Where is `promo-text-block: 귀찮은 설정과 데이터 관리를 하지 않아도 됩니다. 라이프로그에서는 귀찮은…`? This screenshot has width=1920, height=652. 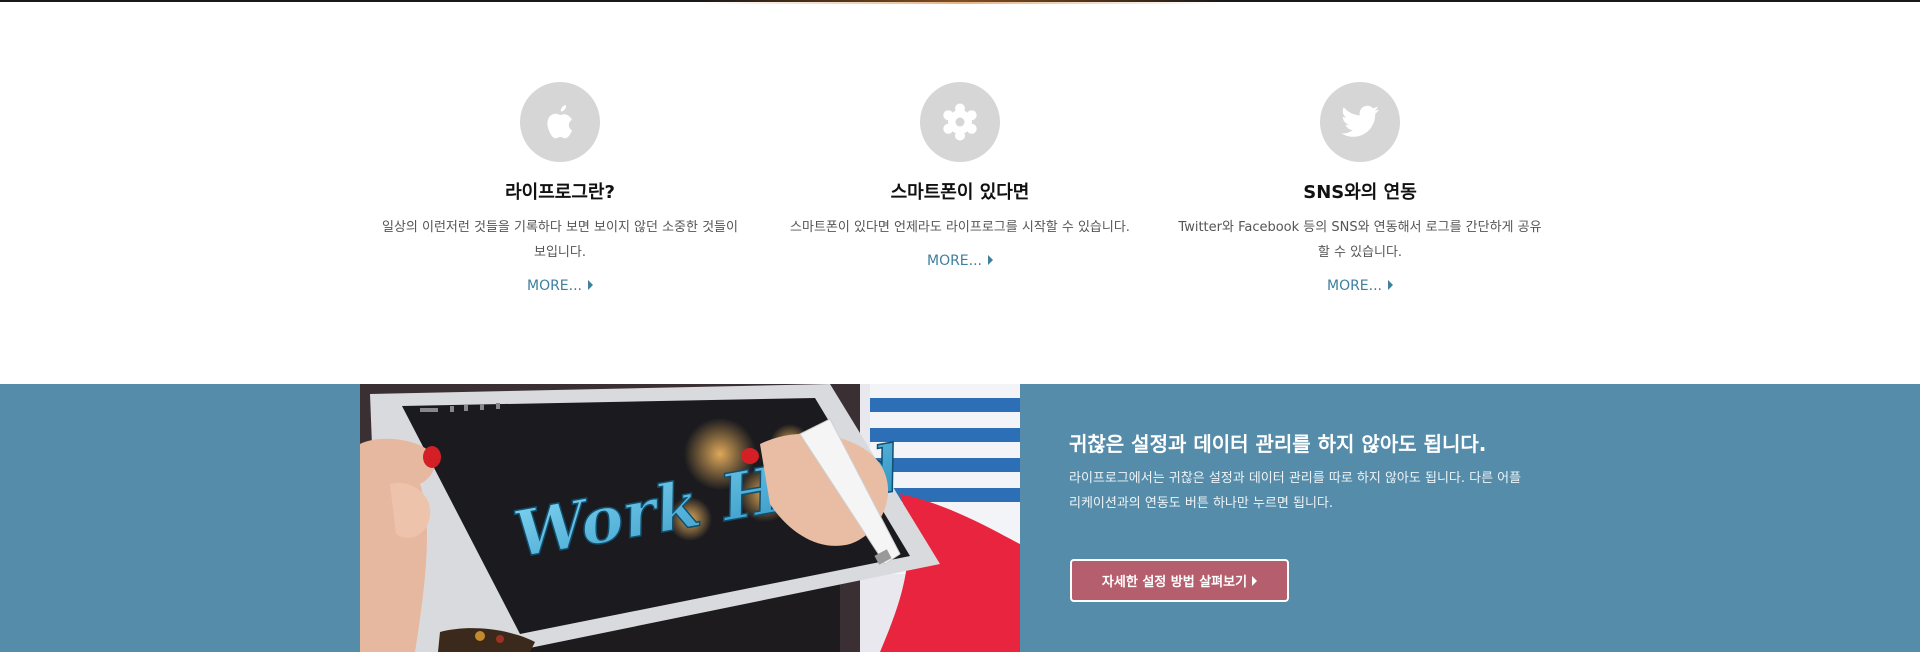 promo-text-block: 귀찮은 설정과 데이터 관리를 하지 않아도 됩니다. 라이프로그에서는 귀찮은… is located at coordinates (1299, 473).